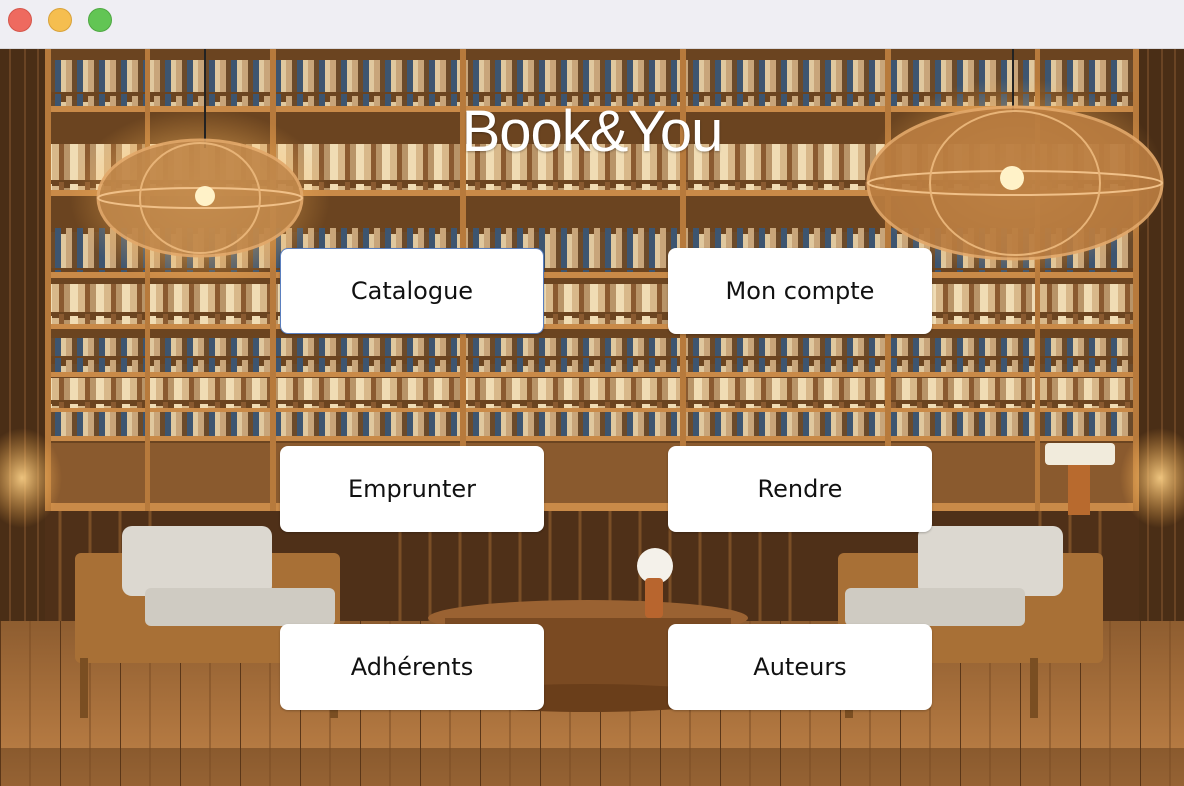  Describe the element at coordinates (60, 20) in the screenshot. I see `minimize-window-button` at that location.